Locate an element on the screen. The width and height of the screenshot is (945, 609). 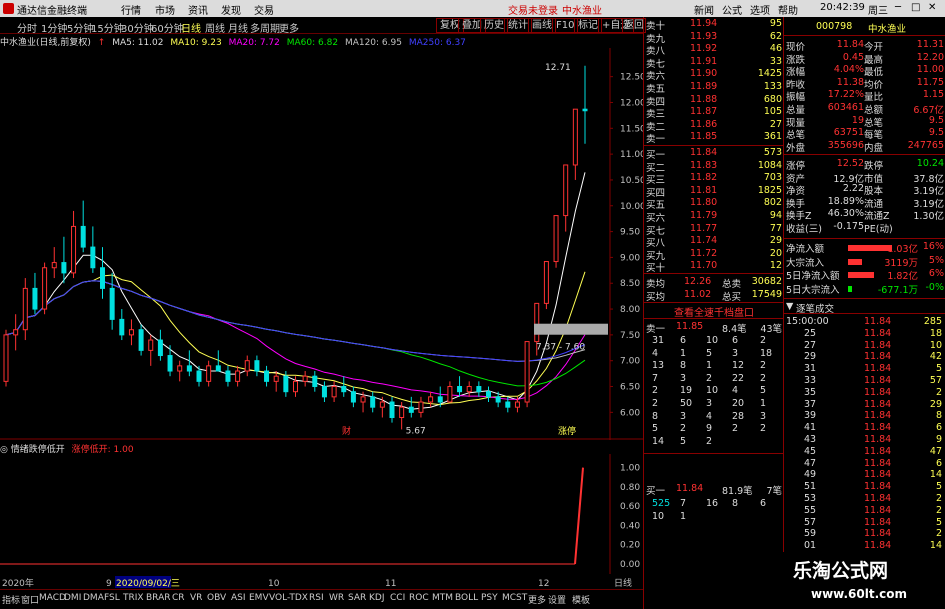
indicator-tab: DMI is located at coordinates (72, 598).